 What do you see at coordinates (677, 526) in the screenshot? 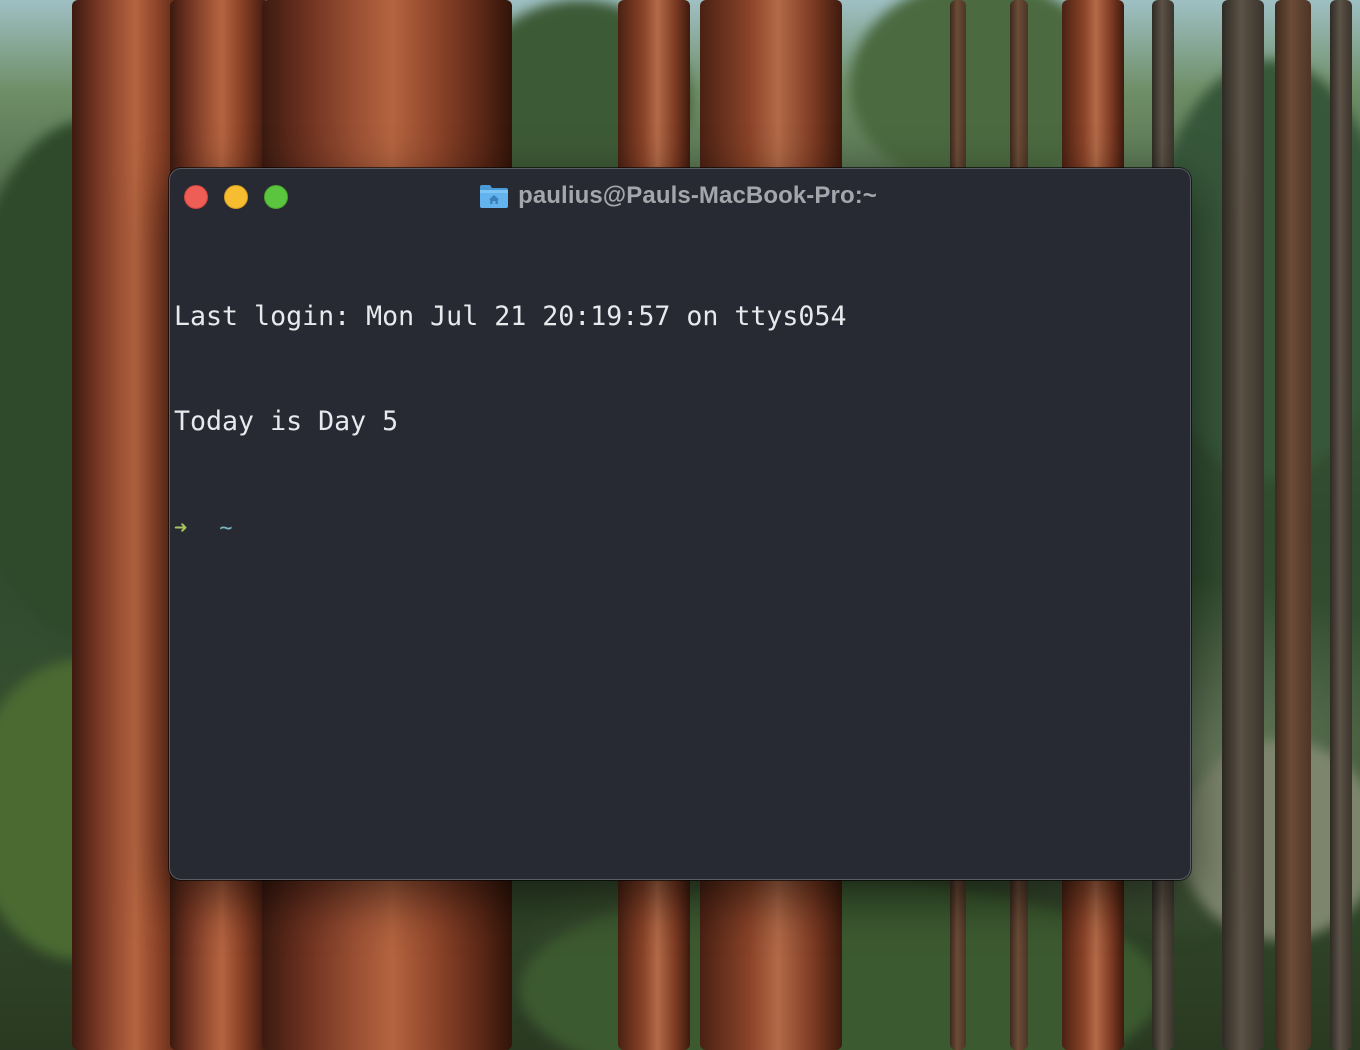
I see `prompt-line: ➜ ~` at bounding box center [677, 526].